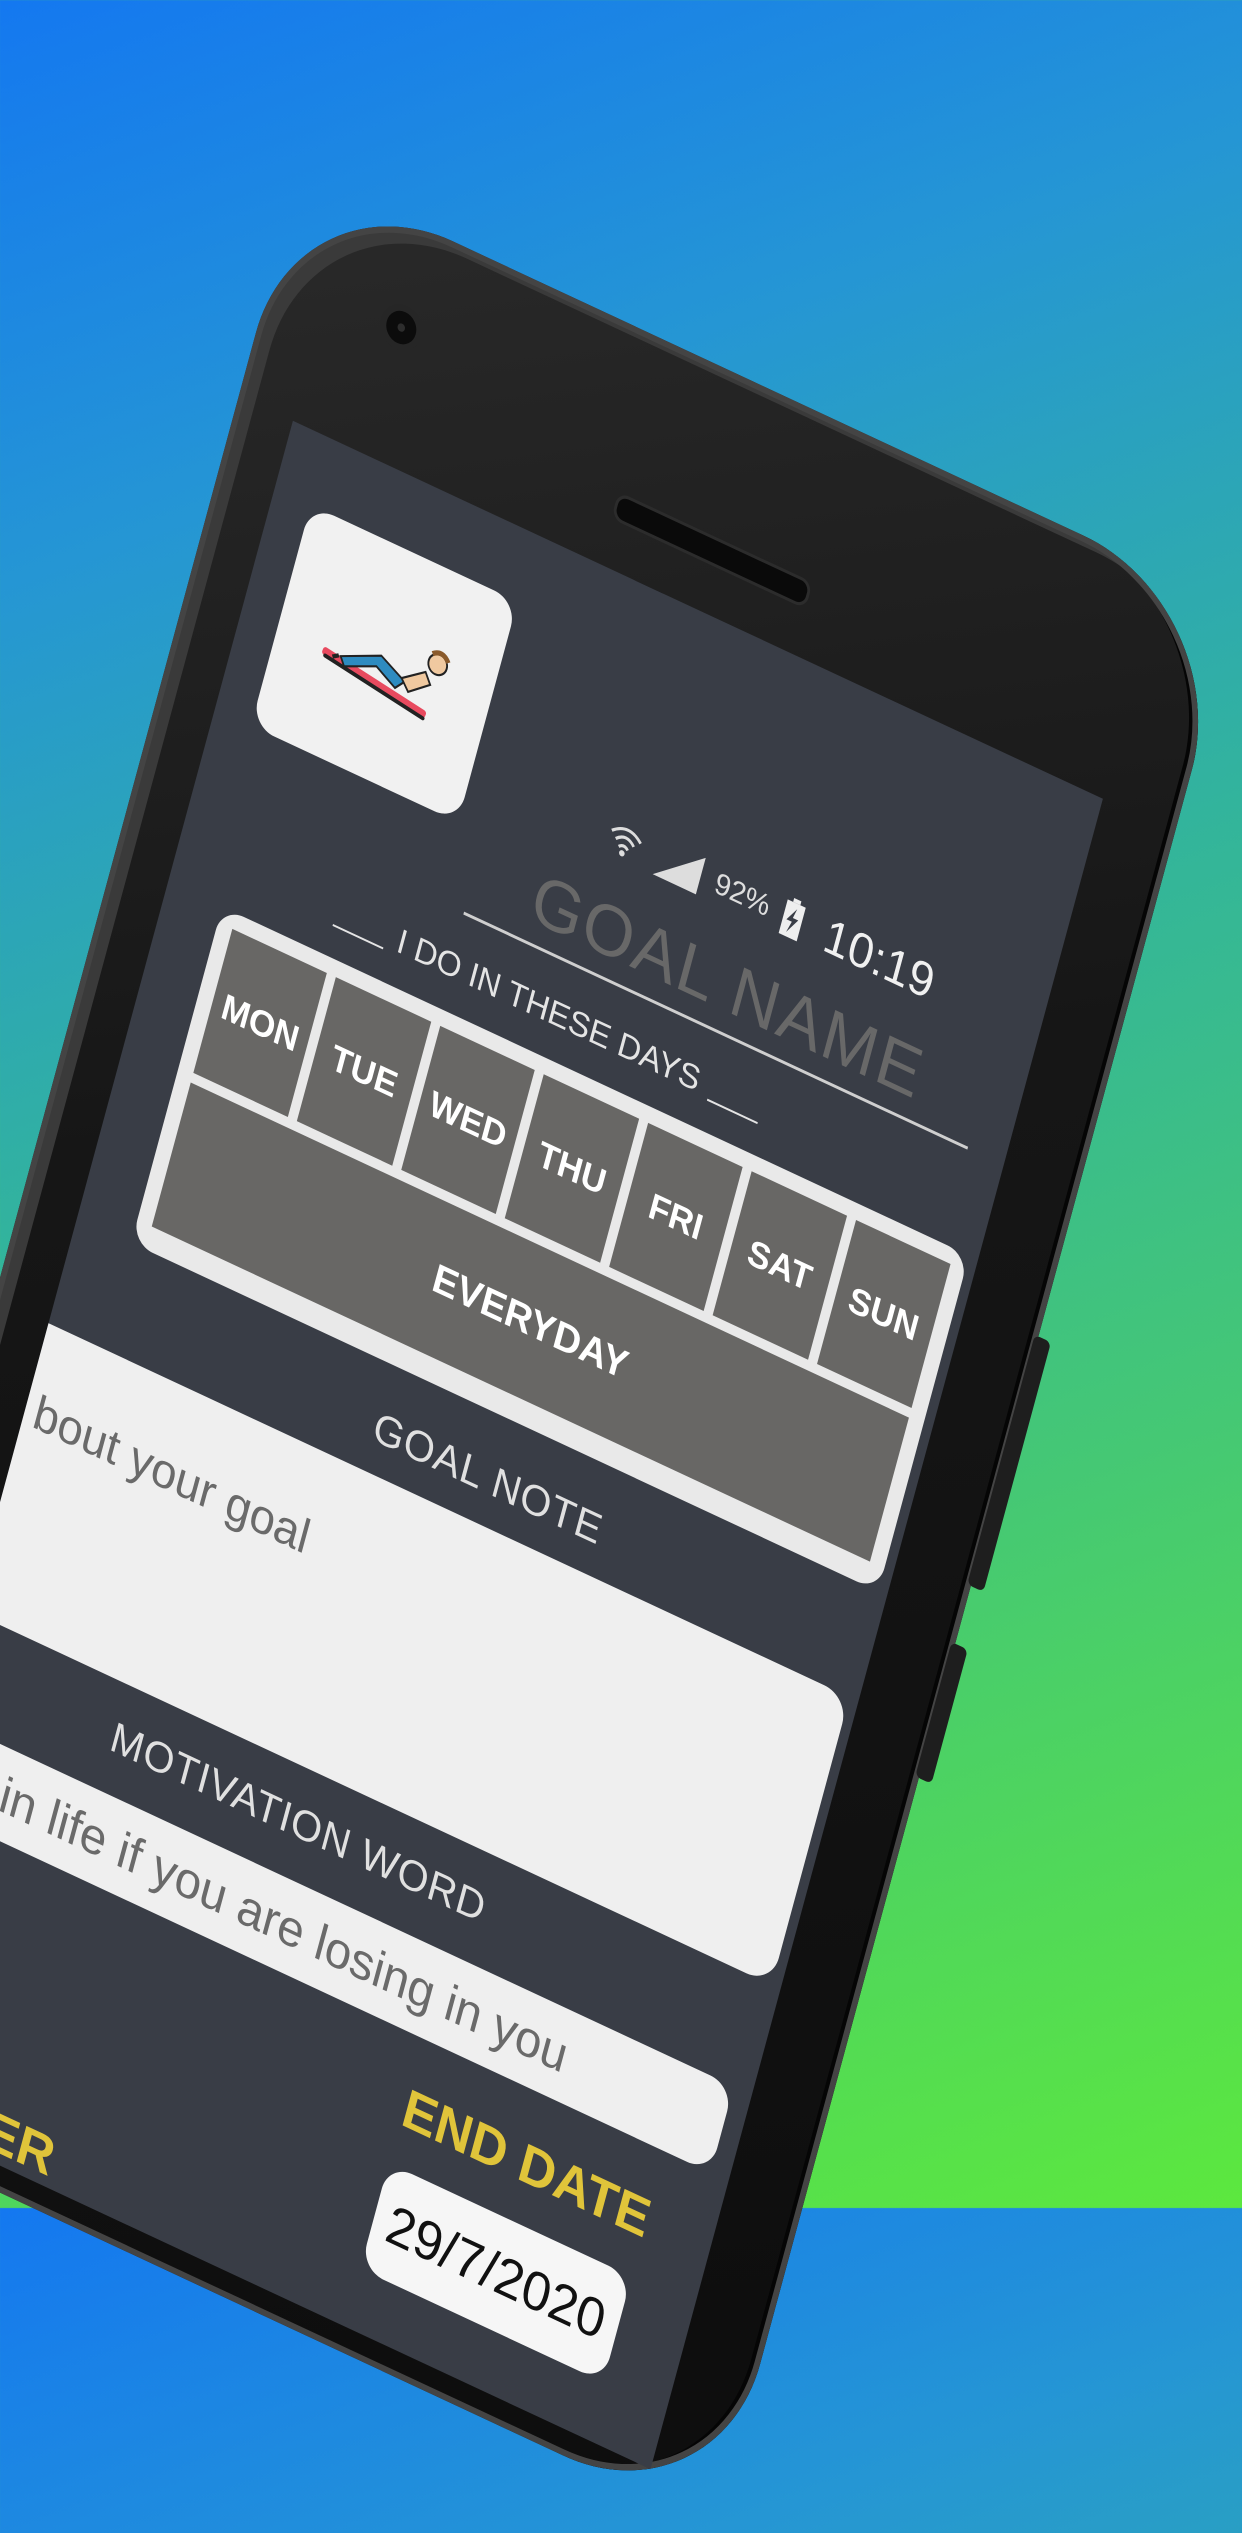 The height and width of the screenshot is (2533, 1242). What do you see at coordinates (732, 1111) in the screenshot?
I see `heading-dash-right` at bounding box center [732, 1111].